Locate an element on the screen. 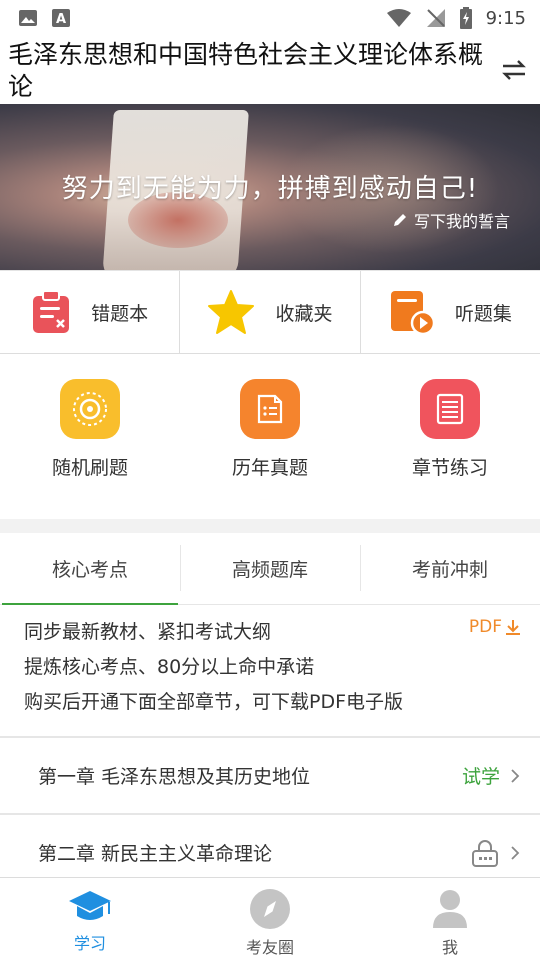 The image size is (540, 960). intro-line: 同步最新教材、紧扣考试大纲 is located at coordinates (148, 632).